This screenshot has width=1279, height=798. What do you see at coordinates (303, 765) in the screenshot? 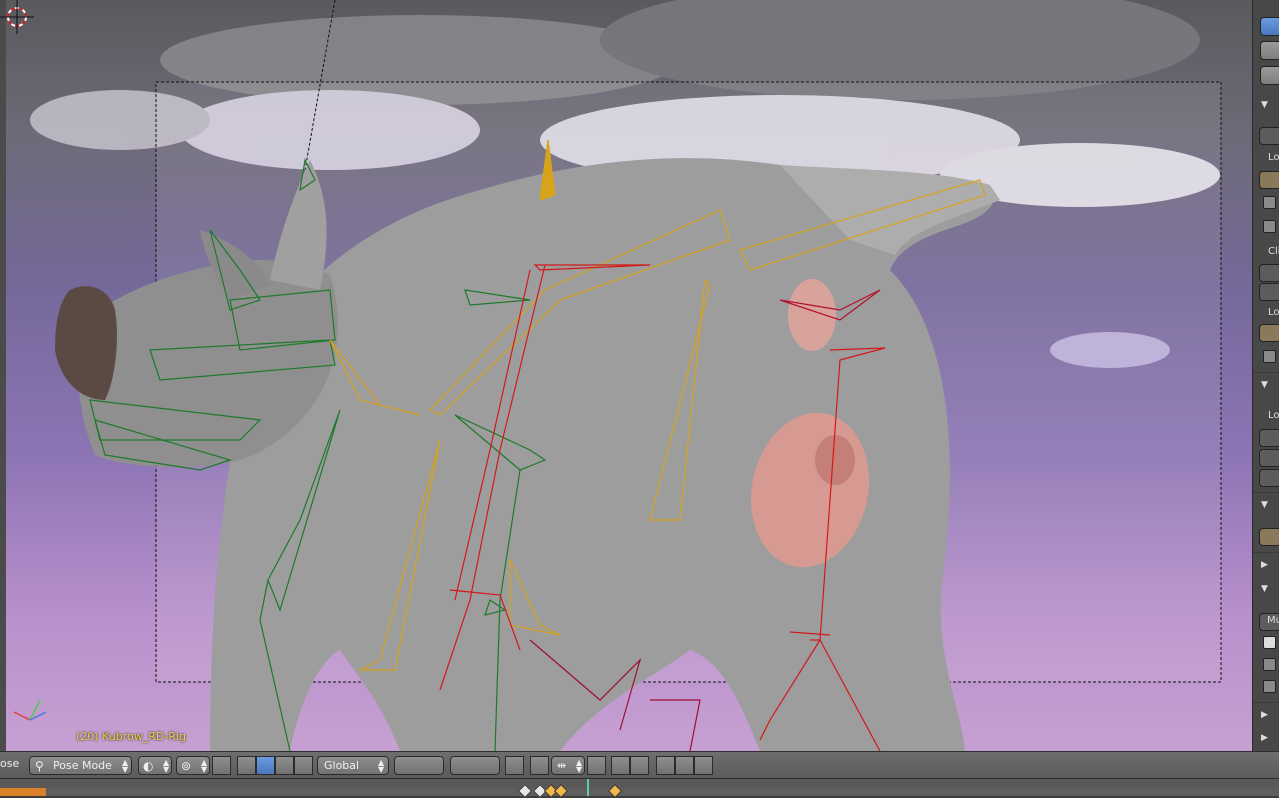
I see `scale-icon` at bounding box center [303, 765].